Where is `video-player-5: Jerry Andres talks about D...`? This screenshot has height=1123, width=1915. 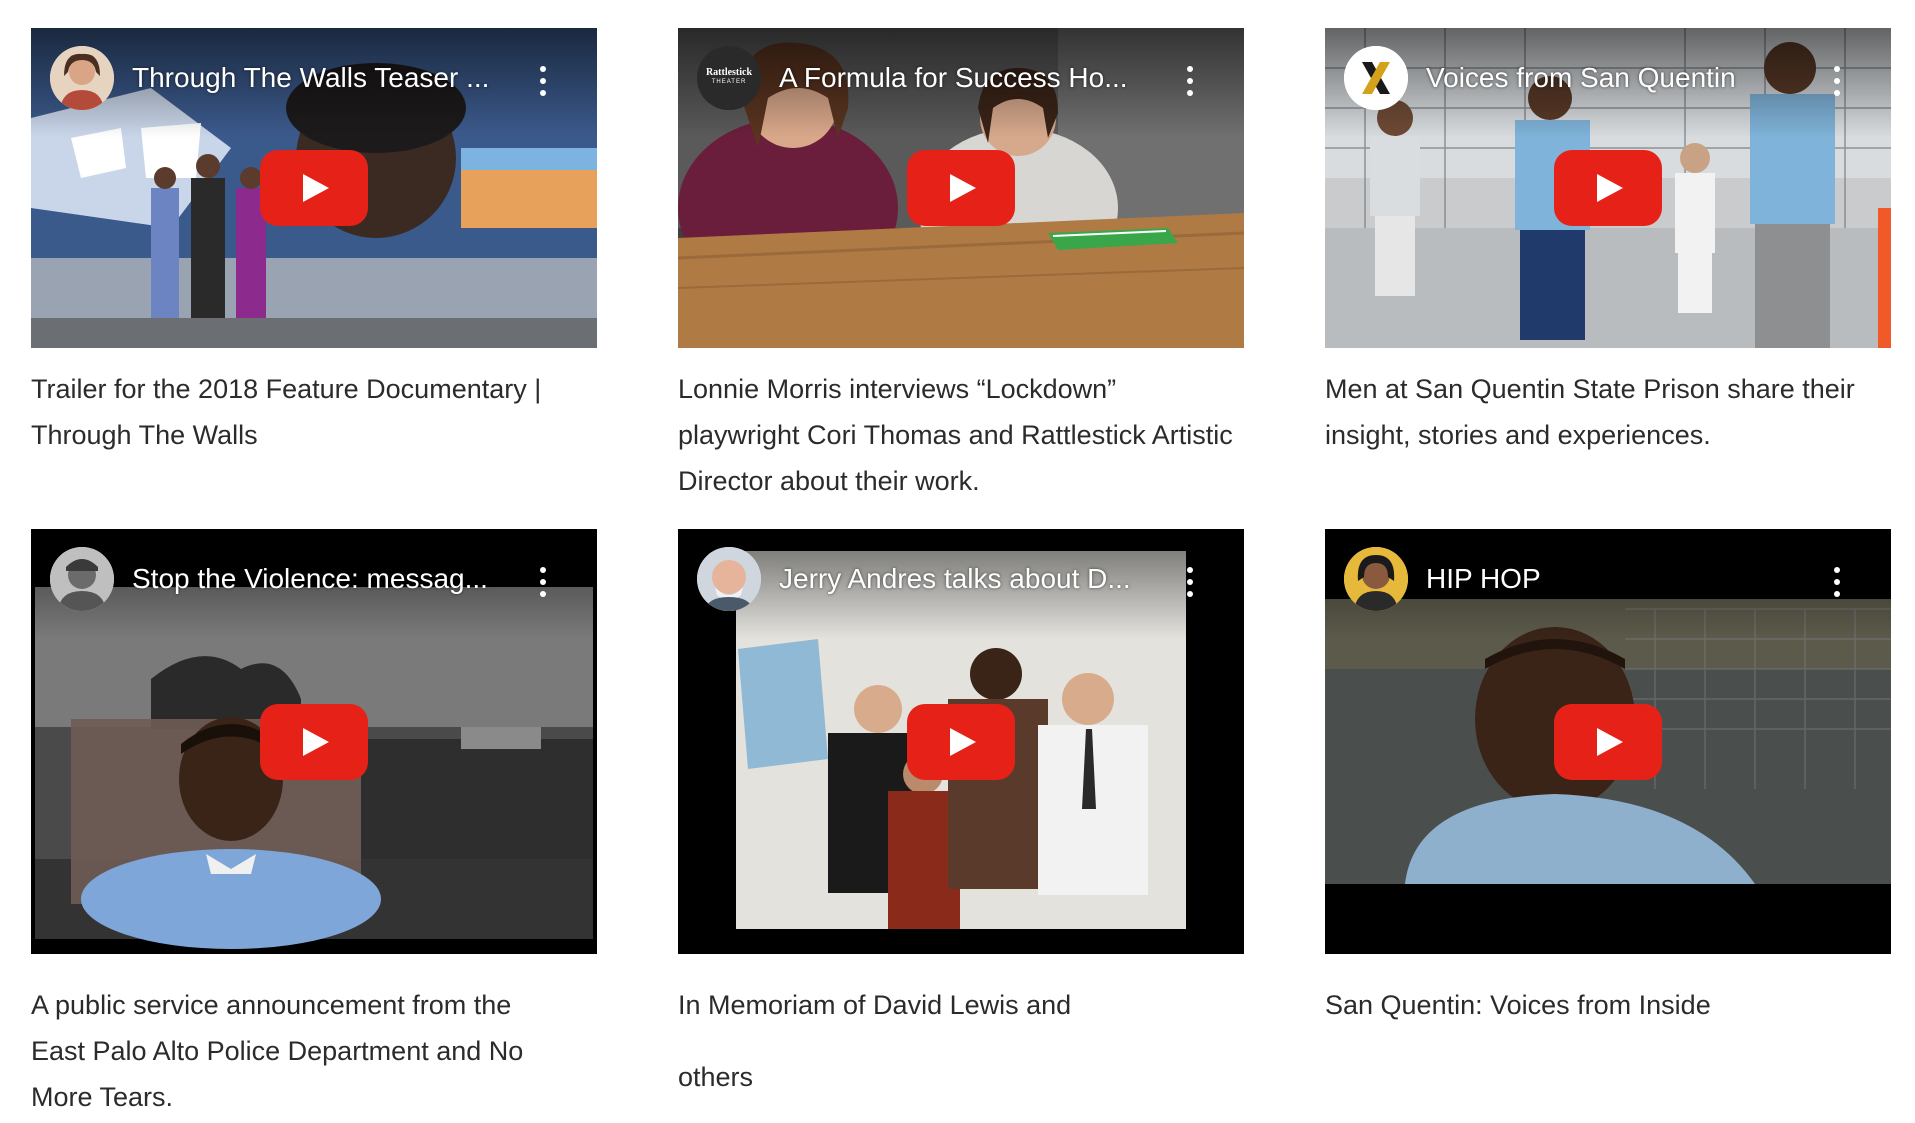
video-player-5: Jerry Andres talks about D... is located at coordinates (961, 741).